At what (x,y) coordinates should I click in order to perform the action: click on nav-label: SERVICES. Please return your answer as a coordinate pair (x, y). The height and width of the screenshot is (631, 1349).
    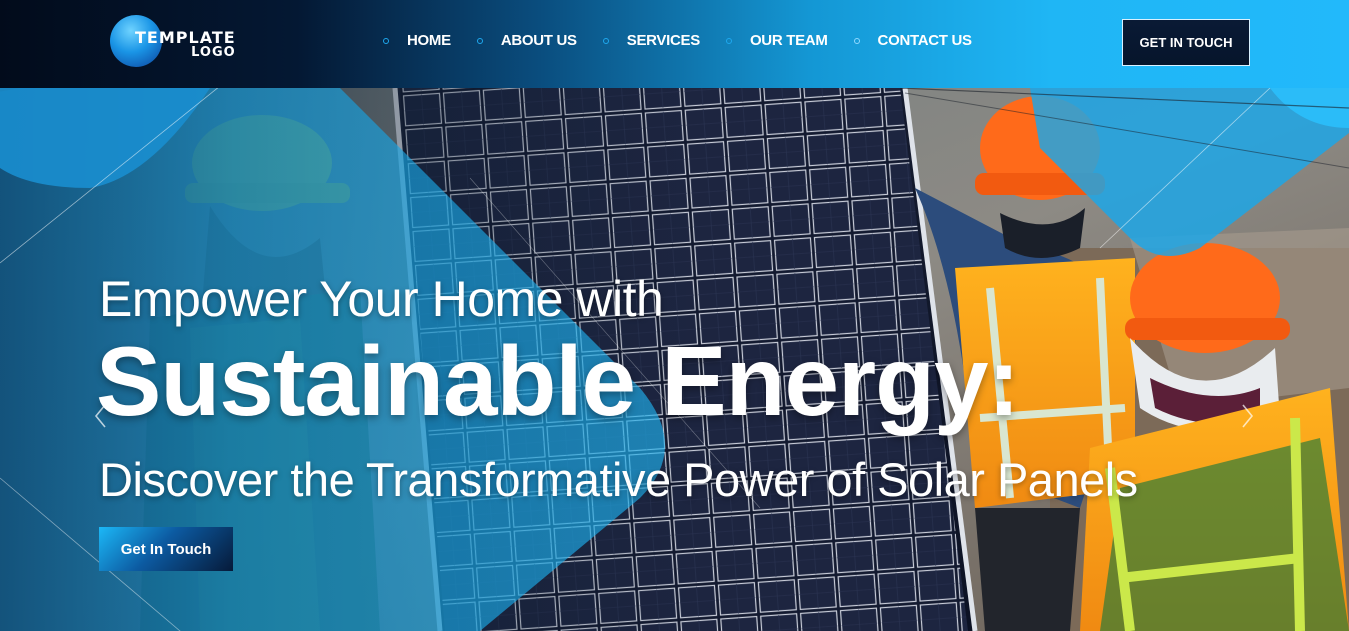
    Looking at the image, I should click on (663, 40).